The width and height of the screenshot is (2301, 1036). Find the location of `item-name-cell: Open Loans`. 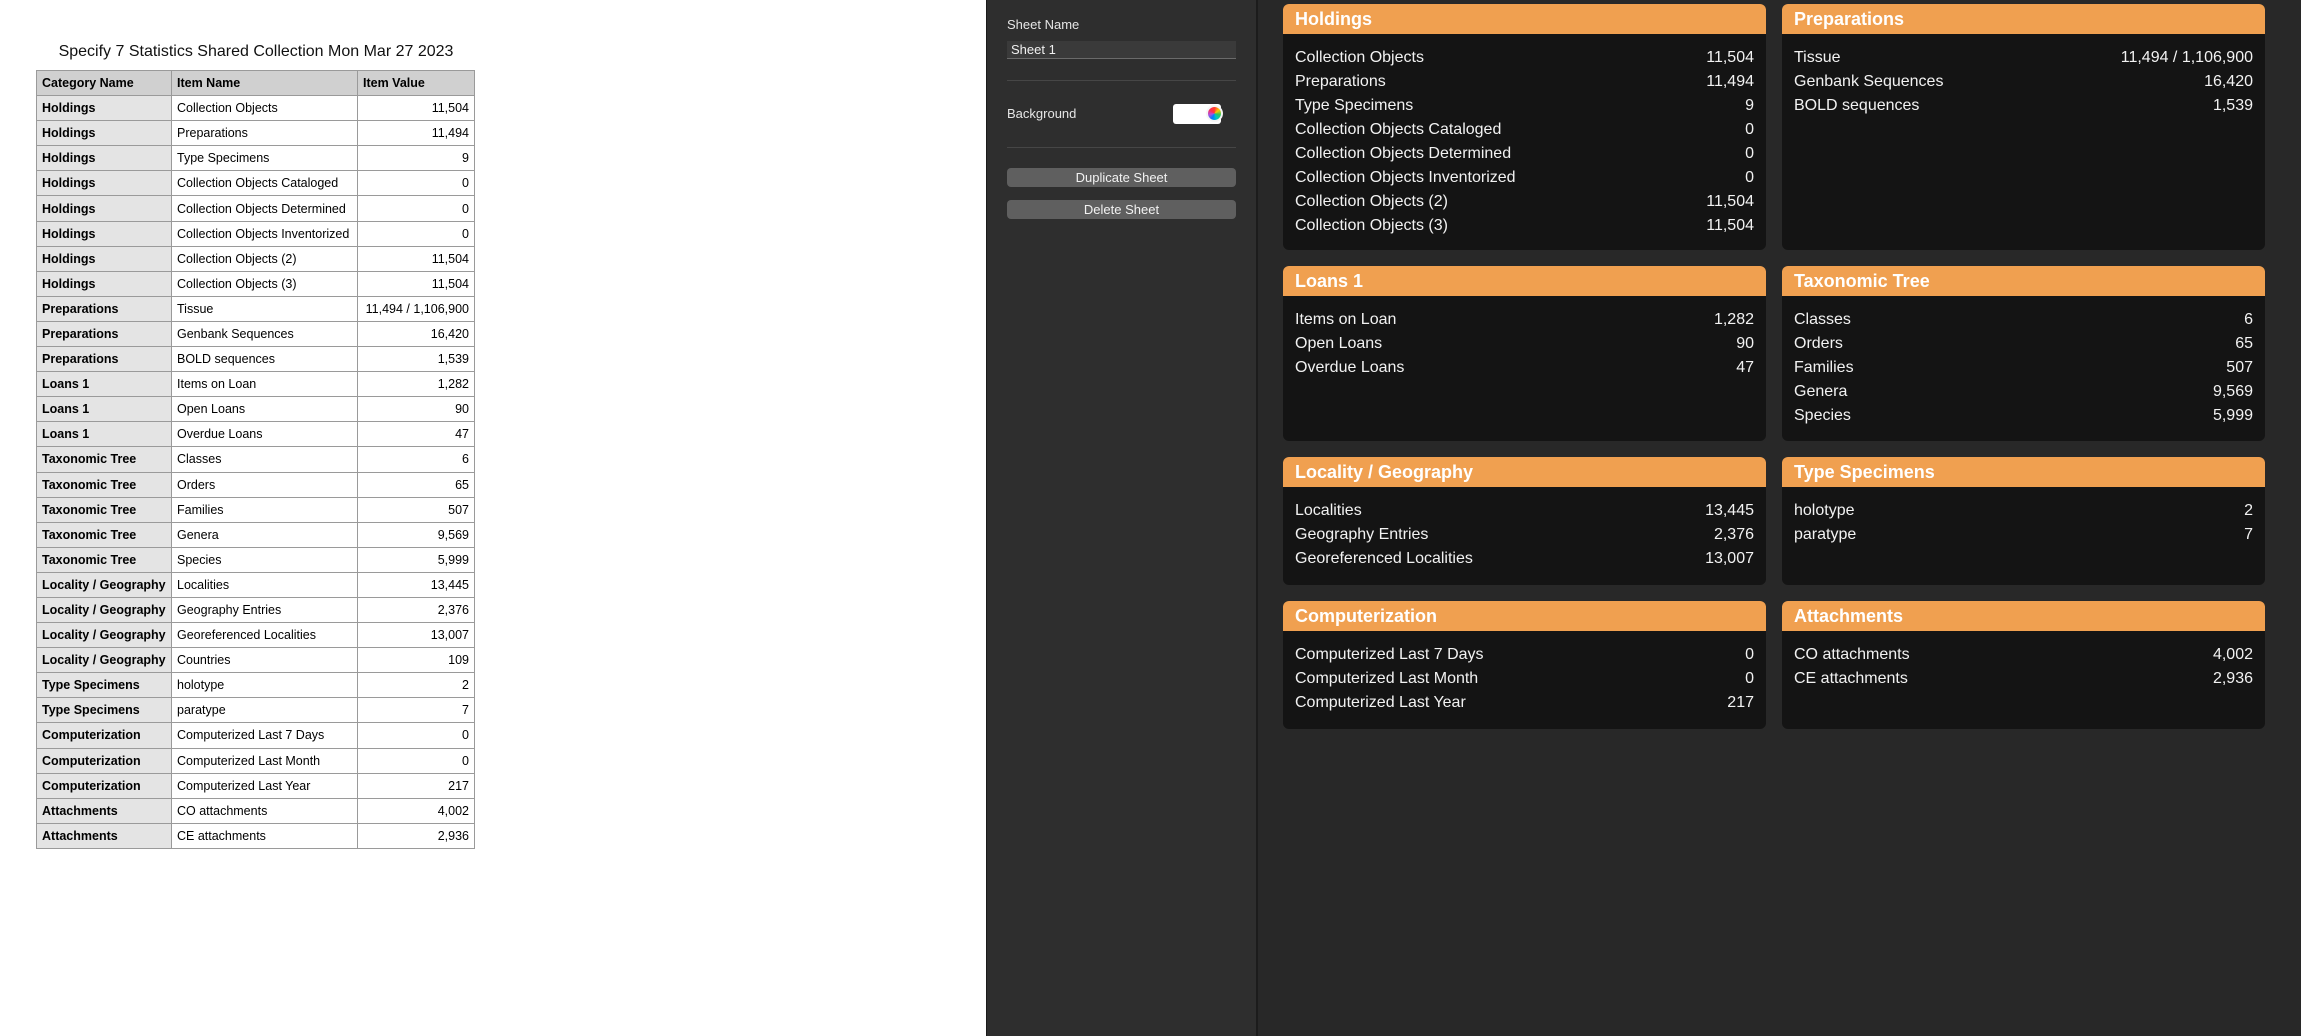

item-name-cell: Open Loans is located at coordinates (264, 409).